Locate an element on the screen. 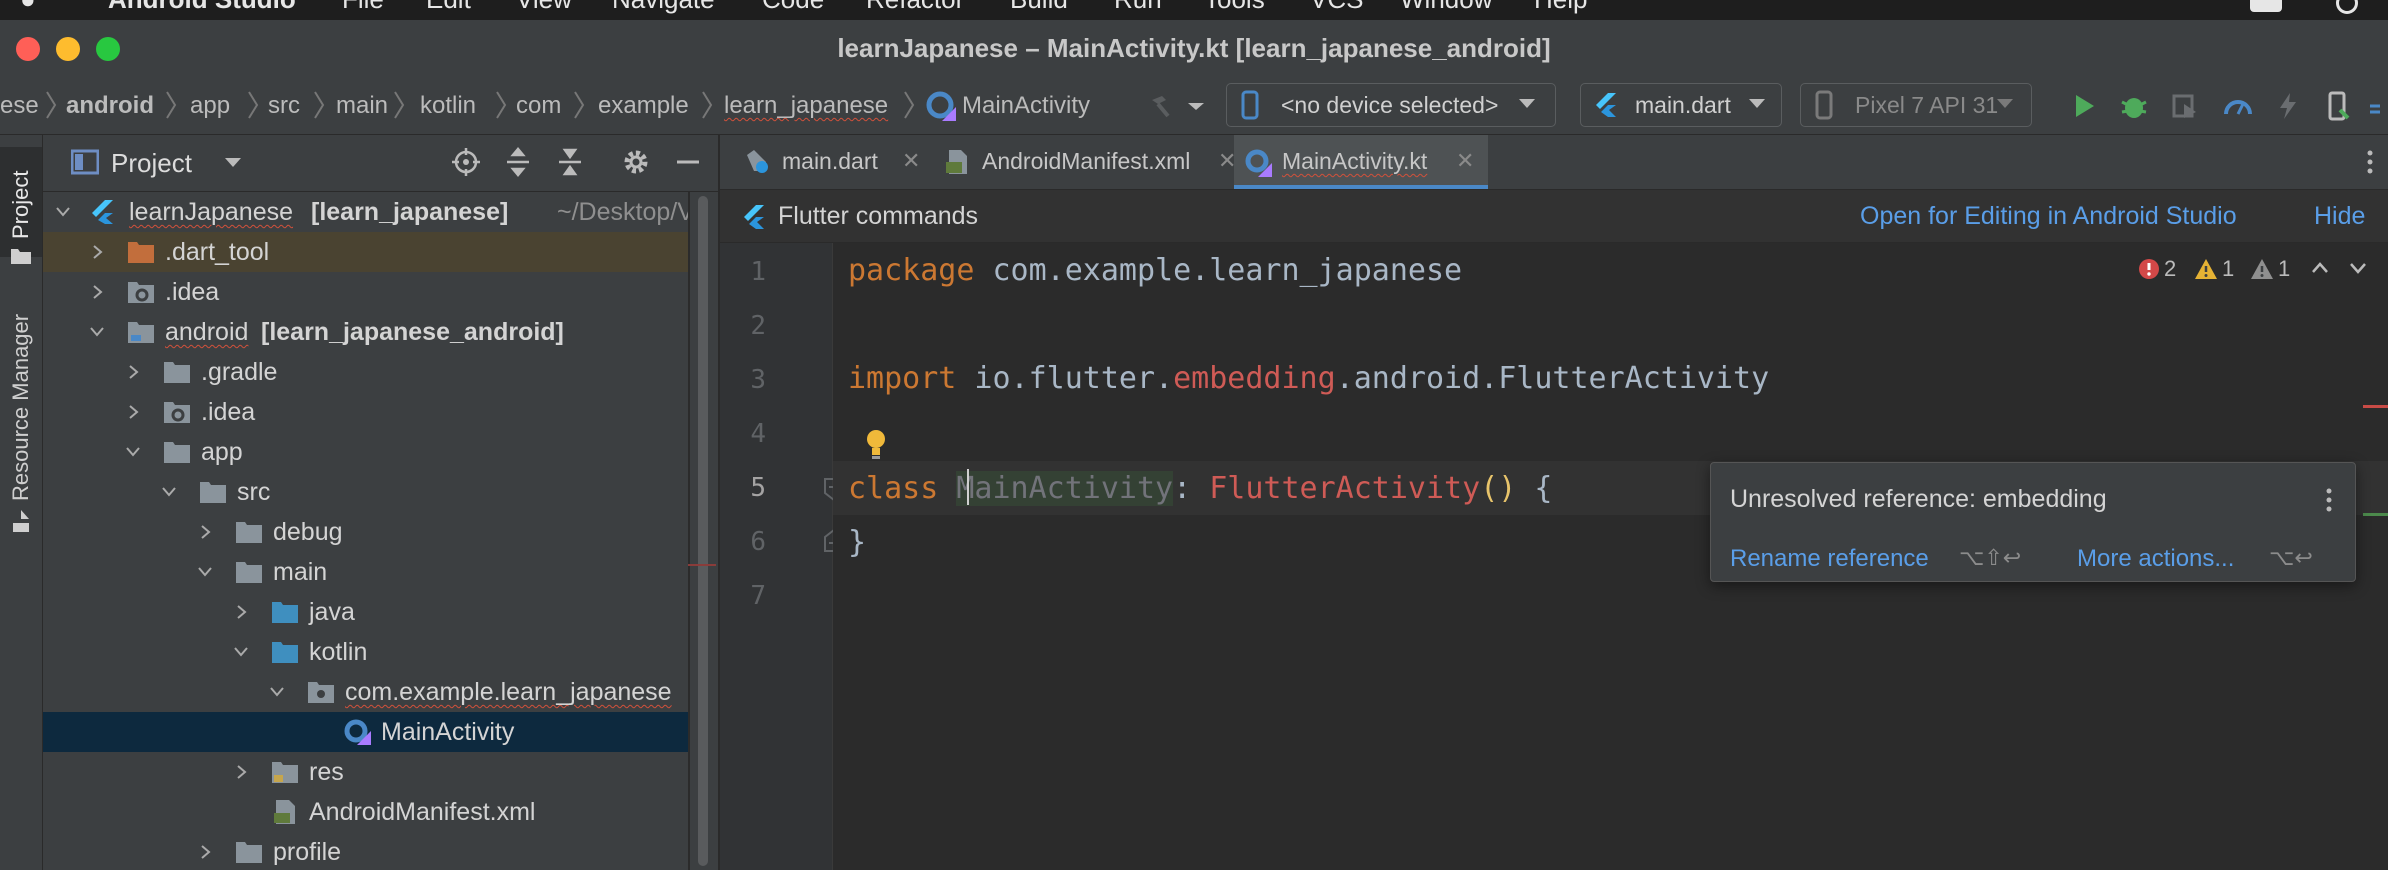 The height and width of the screenshot is (870, 2388). menu-tools: Tools is located at coordinates (1234, 7).